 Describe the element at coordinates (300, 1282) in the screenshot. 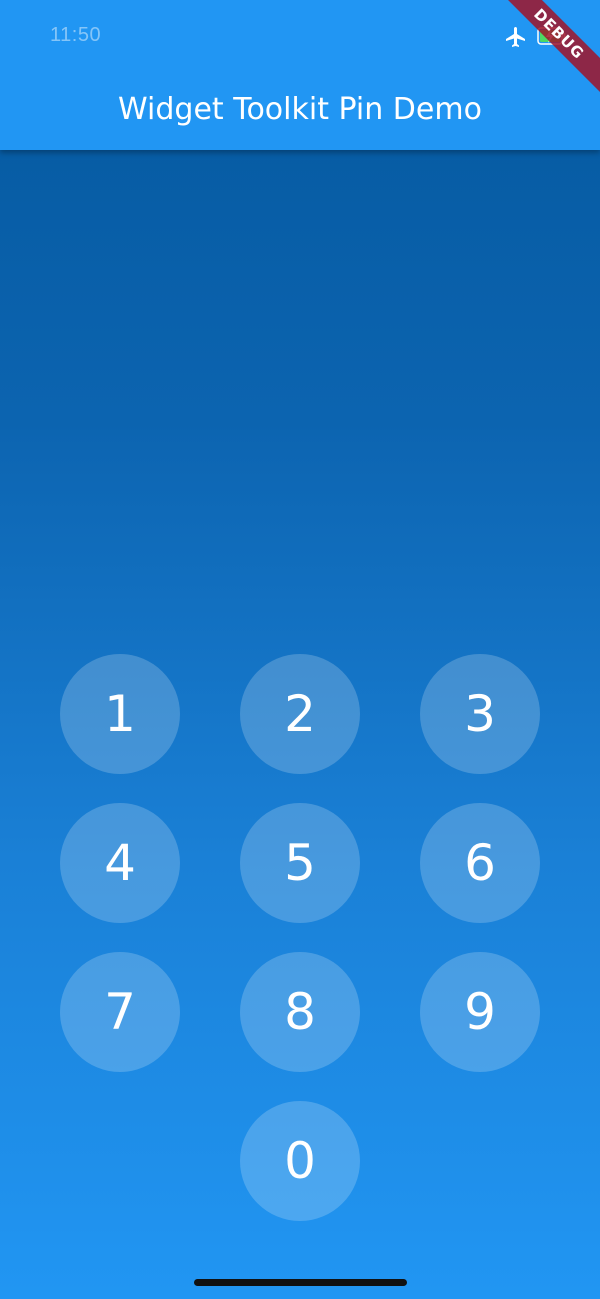

I see `home-indicator` at that location.